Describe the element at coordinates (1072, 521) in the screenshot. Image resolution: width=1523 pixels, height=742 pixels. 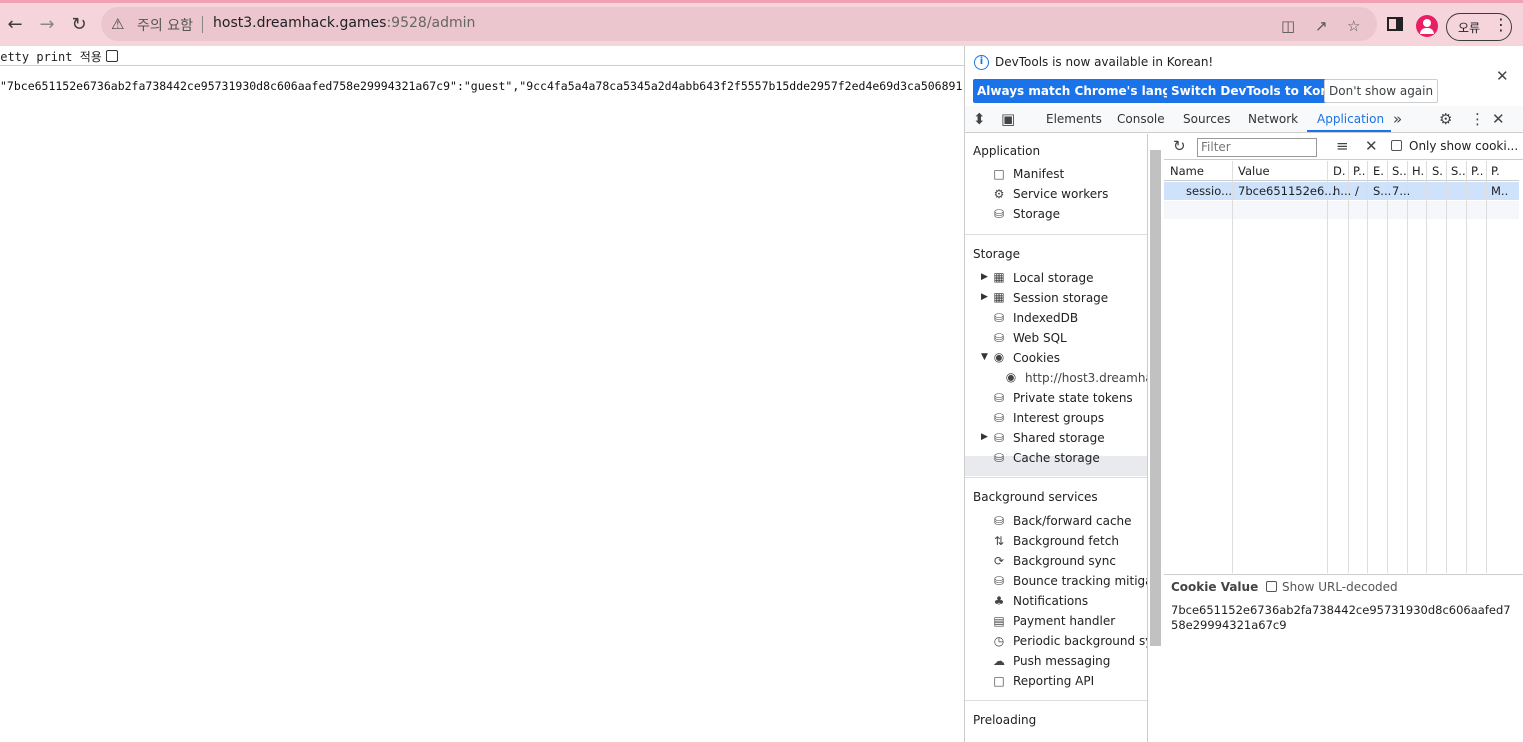
I see `sidebar-item-back-forward-cache: Back/forward cache` at that location.